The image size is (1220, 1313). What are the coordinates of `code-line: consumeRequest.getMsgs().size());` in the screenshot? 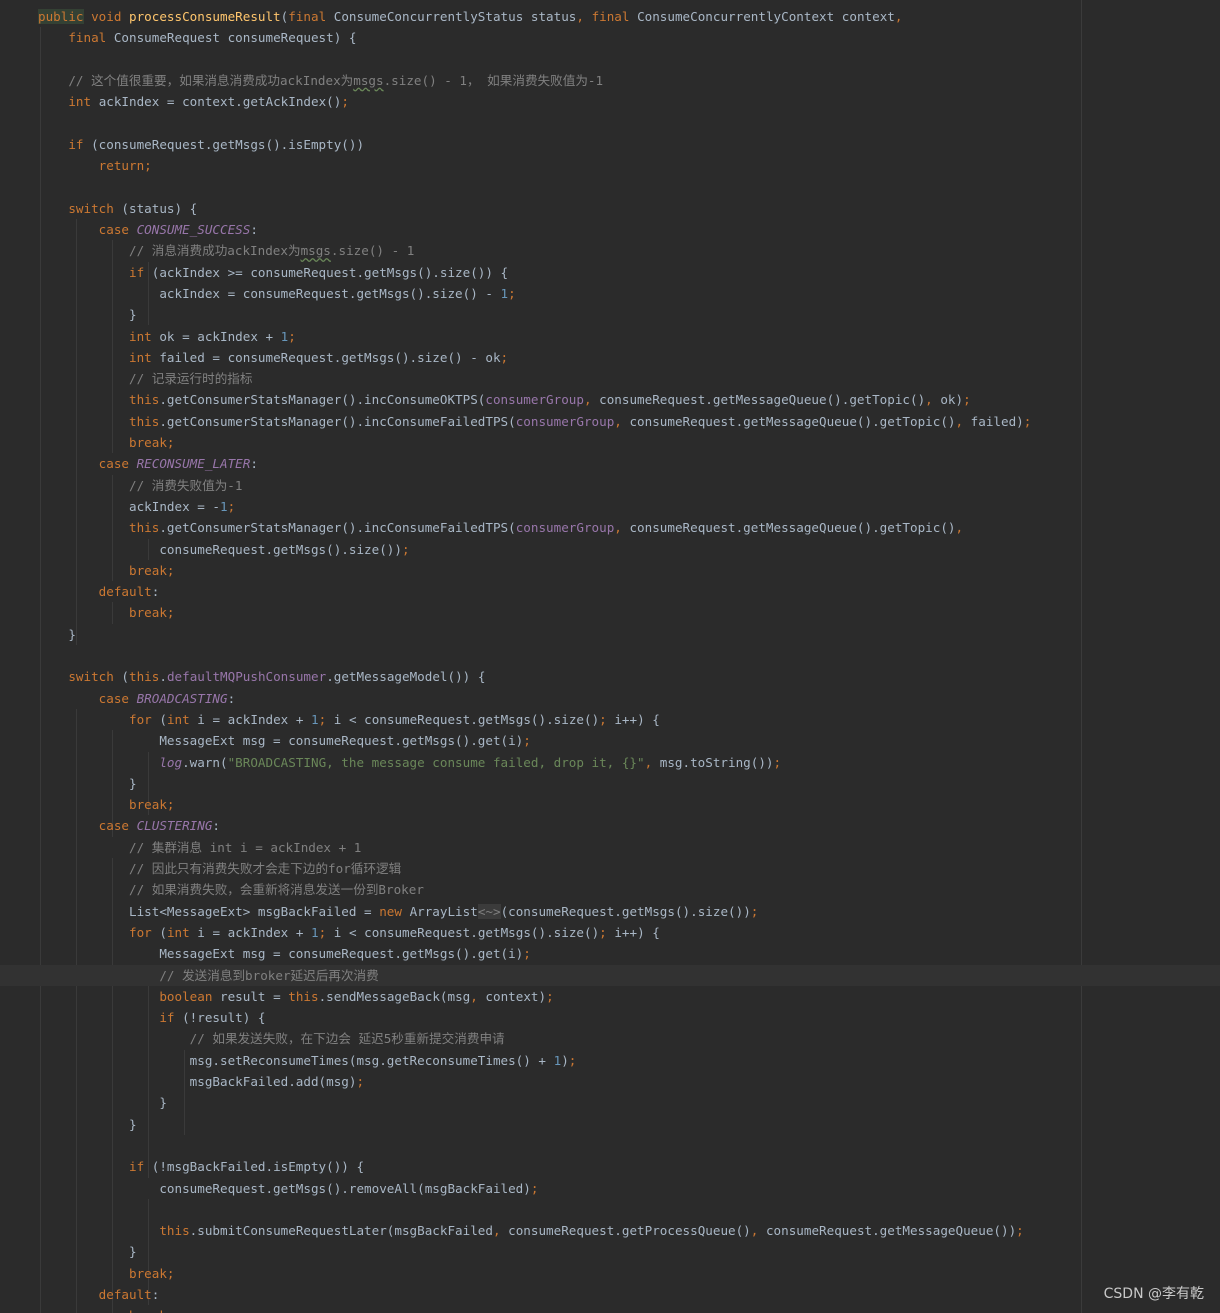 It's located at (610, 549).